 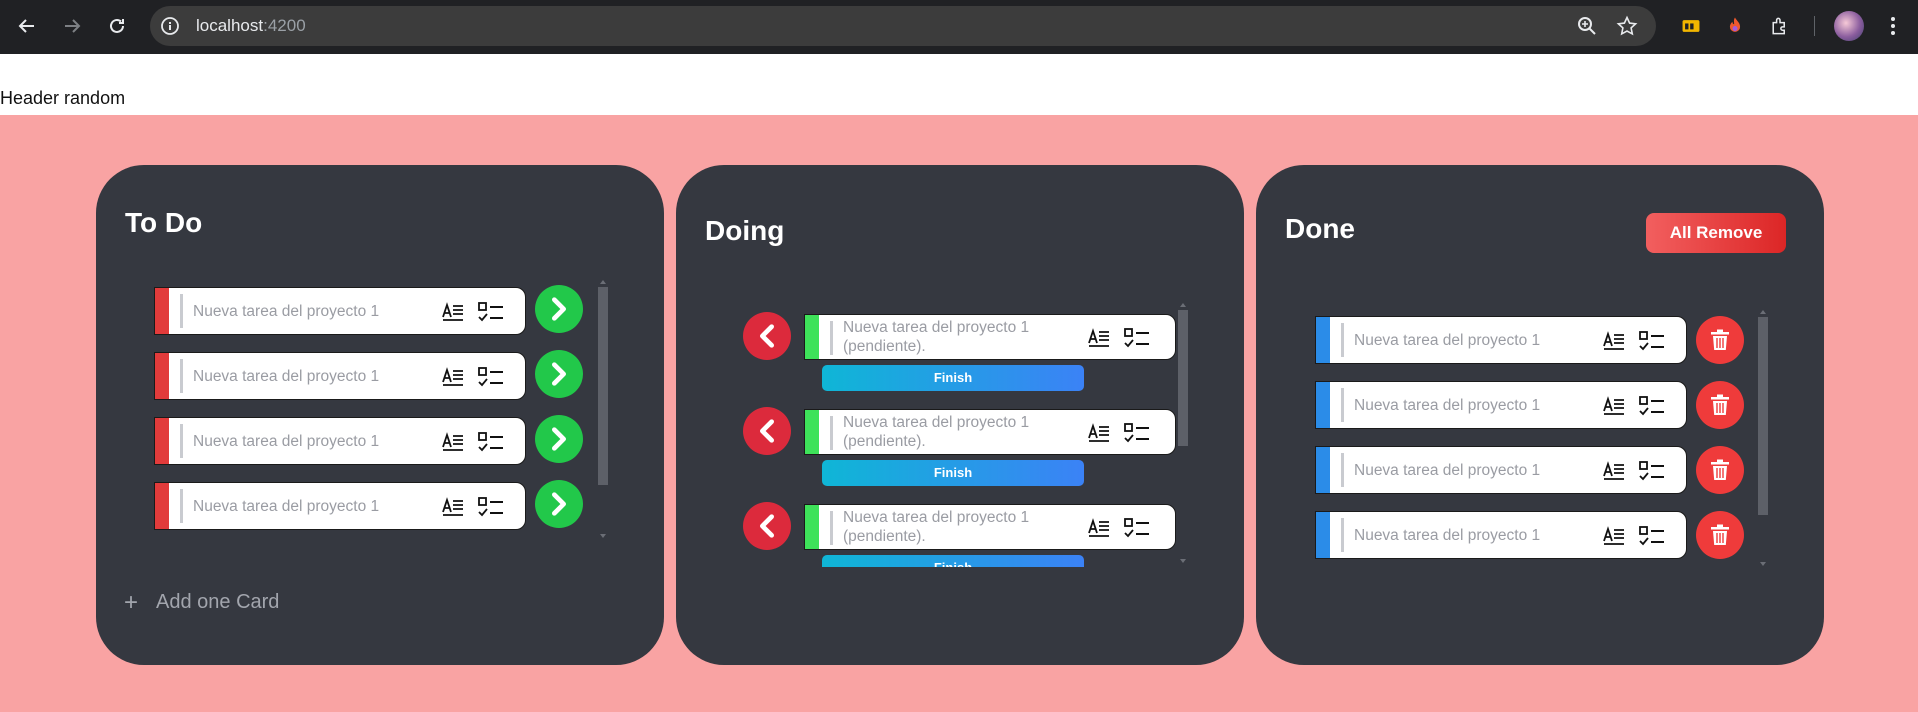 I want to click on url-text: localhost:4200, so click(x=251, y=26).